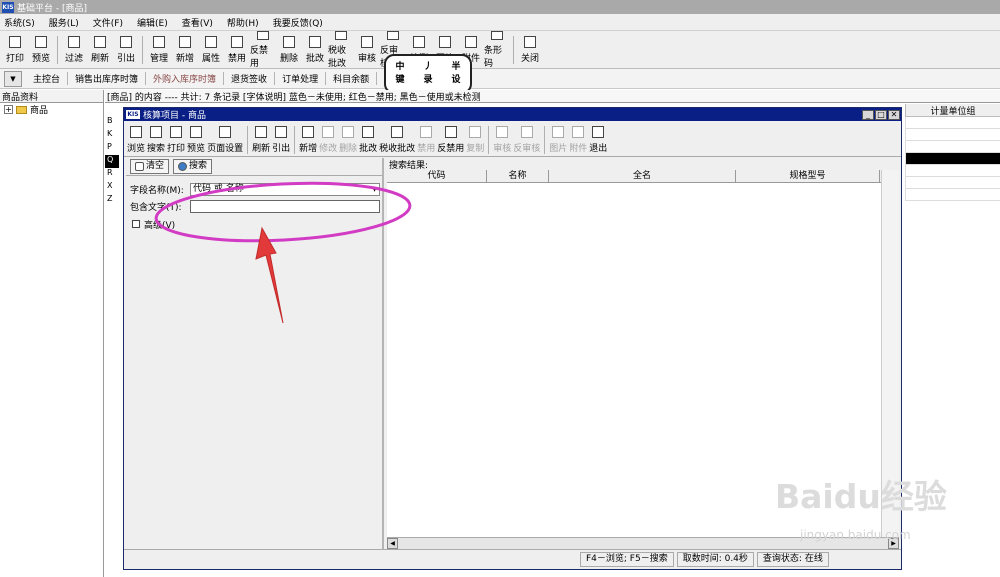 This screenshot has height=577, width=1000. What do you see at coordinates (598, 140) in the screenshot?
I see `exit-button: 退出` at bounding box center [598, 140].